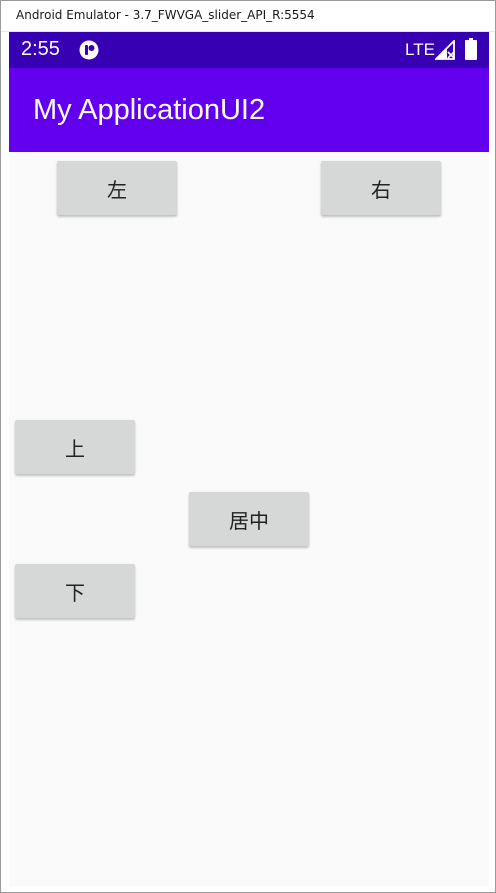 This screenshot has width=496, height=893. Describe the element at coordinates (471, 49) in the screenshot. I see `battery-icon` at that location.